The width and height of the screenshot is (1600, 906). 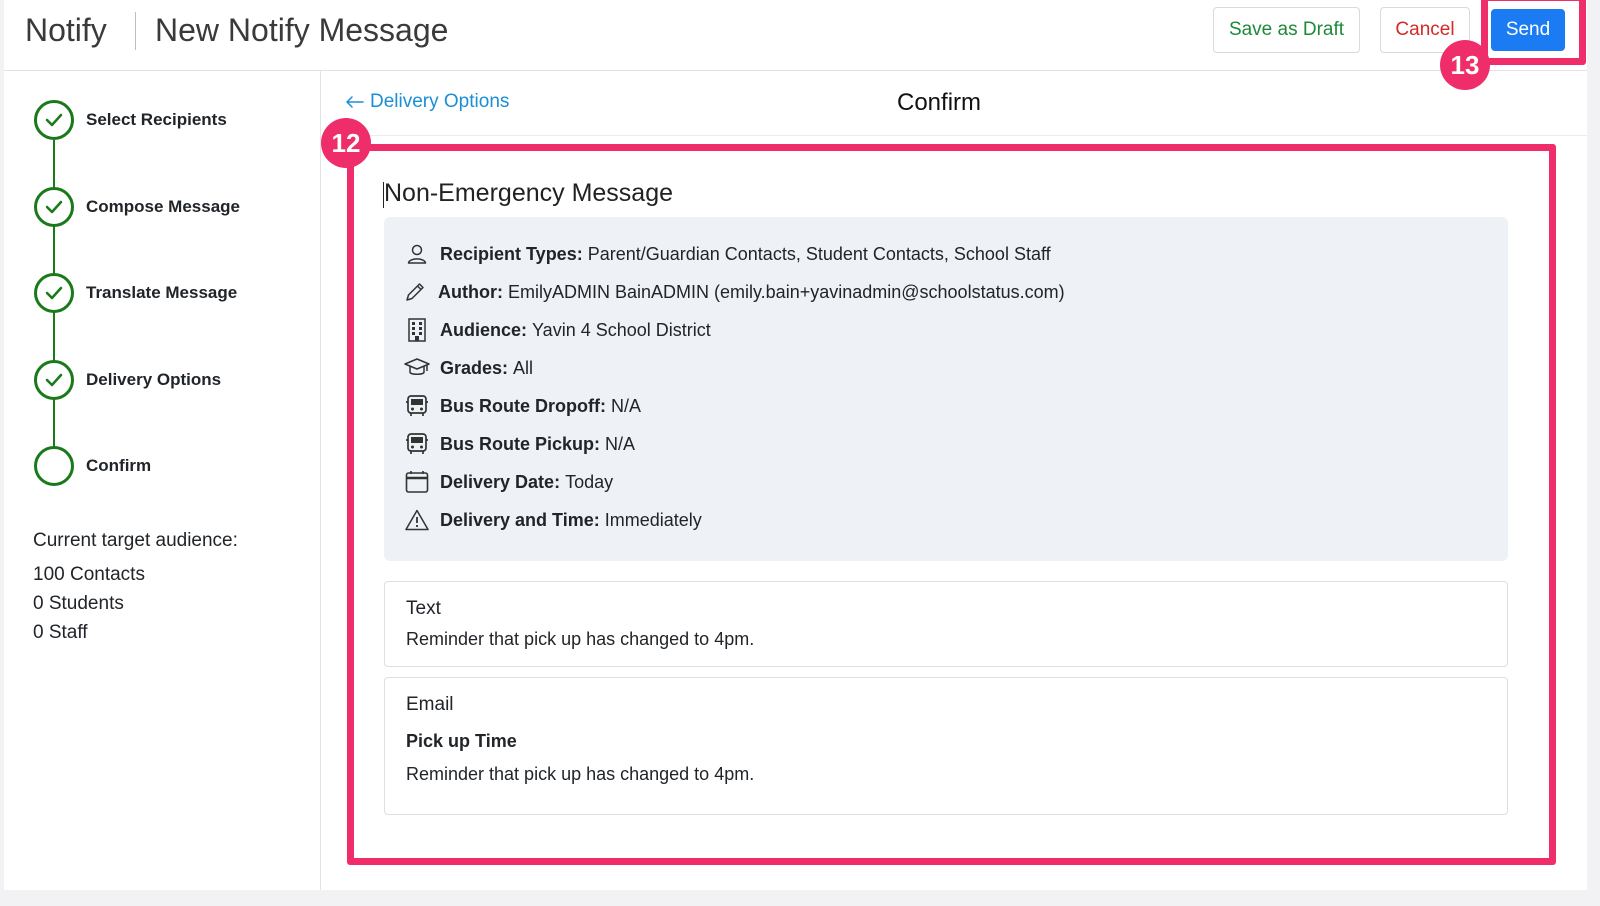 What do you see at coordinates (162, 292) in the screenshot?
I see `step-label: Translate Message` at bounding box center [162, 292].